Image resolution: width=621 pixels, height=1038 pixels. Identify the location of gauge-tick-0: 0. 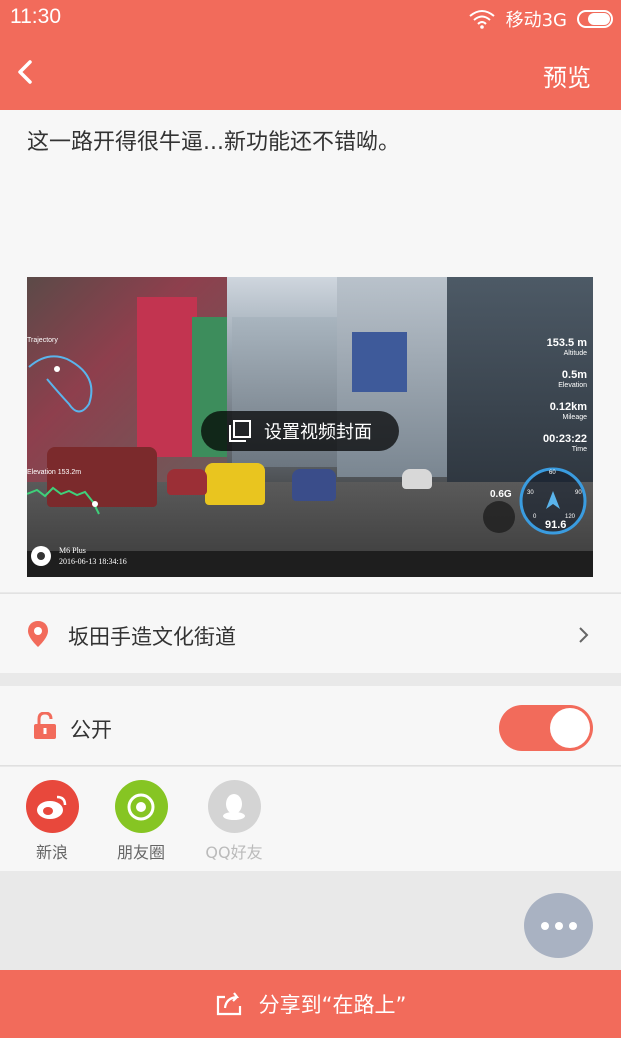
(535, 517).